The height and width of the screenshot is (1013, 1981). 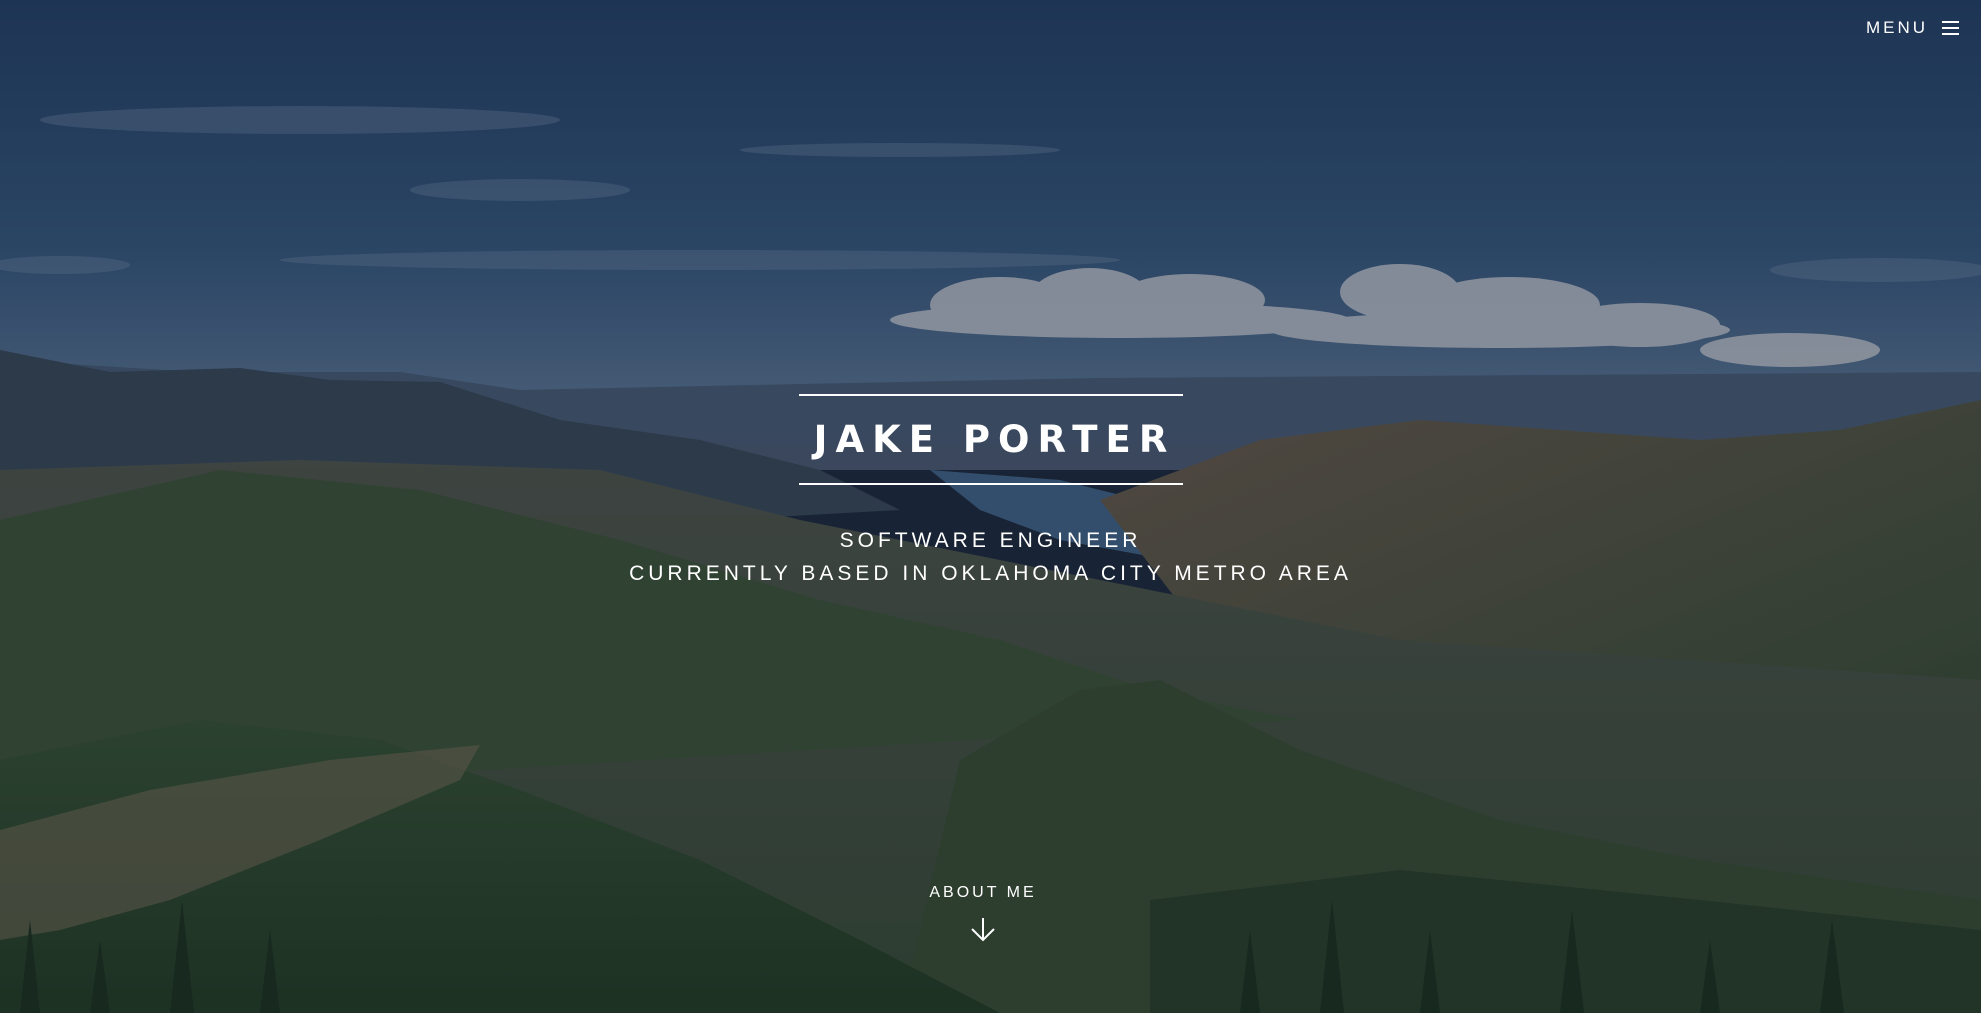 I want to click on title-bottom-divider, so click(x=990, y=484).